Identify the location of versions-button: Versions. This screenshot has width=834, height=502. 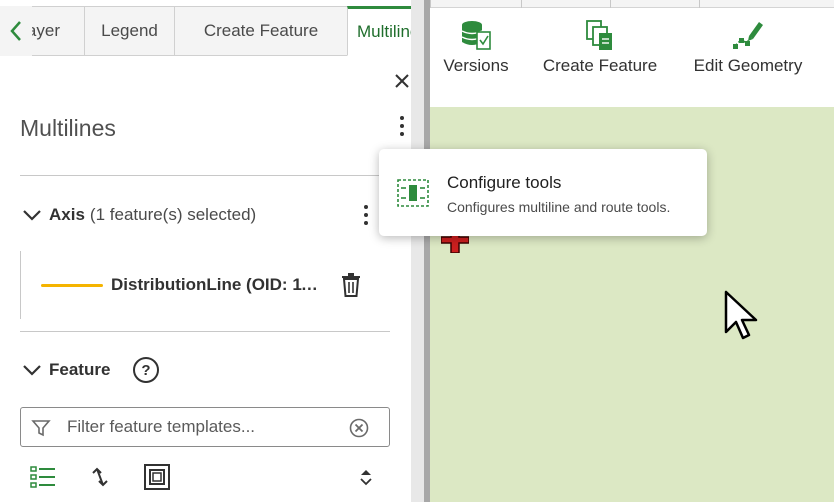
(476, 49).